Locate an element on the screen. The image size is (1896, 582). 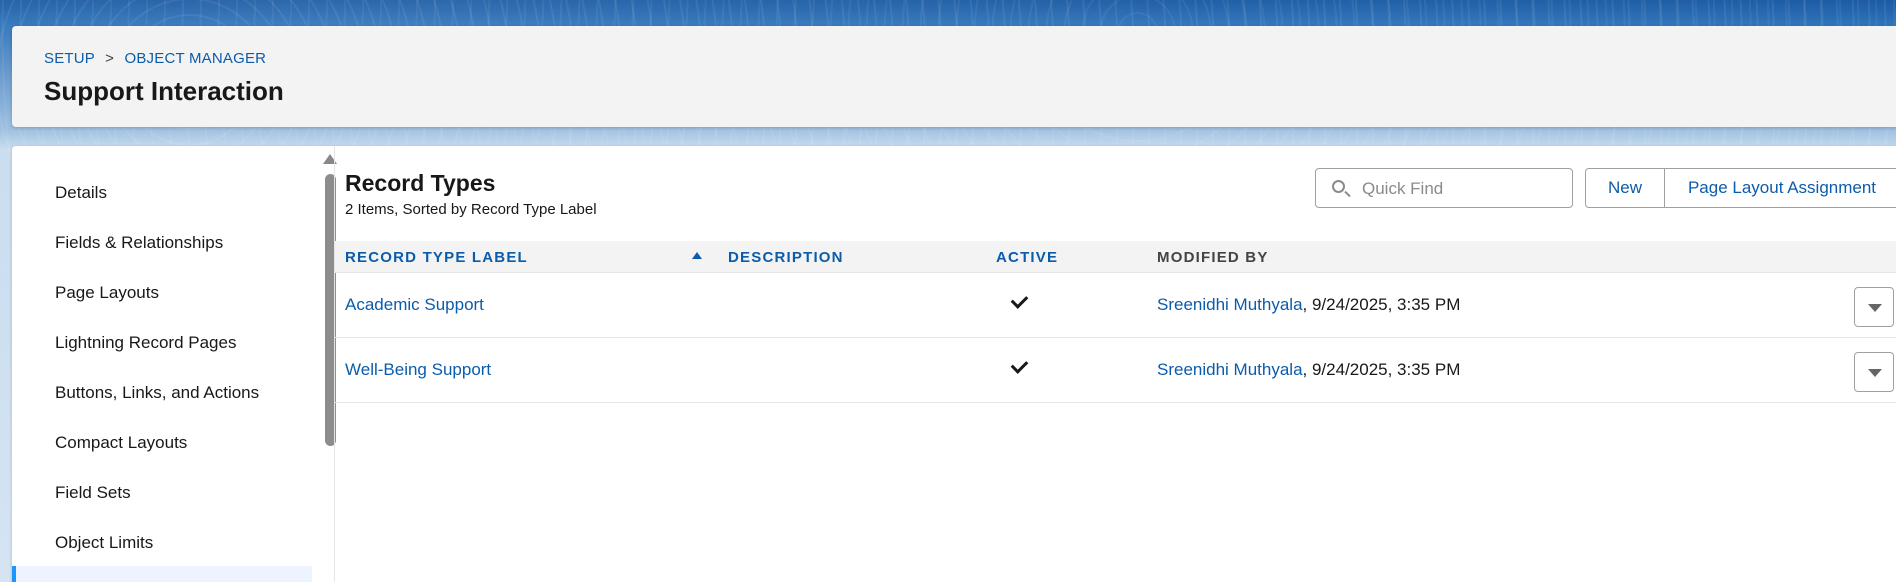
sidebar-item-compact-layouts: Compact Layouts is located at coordinates (121, 443).